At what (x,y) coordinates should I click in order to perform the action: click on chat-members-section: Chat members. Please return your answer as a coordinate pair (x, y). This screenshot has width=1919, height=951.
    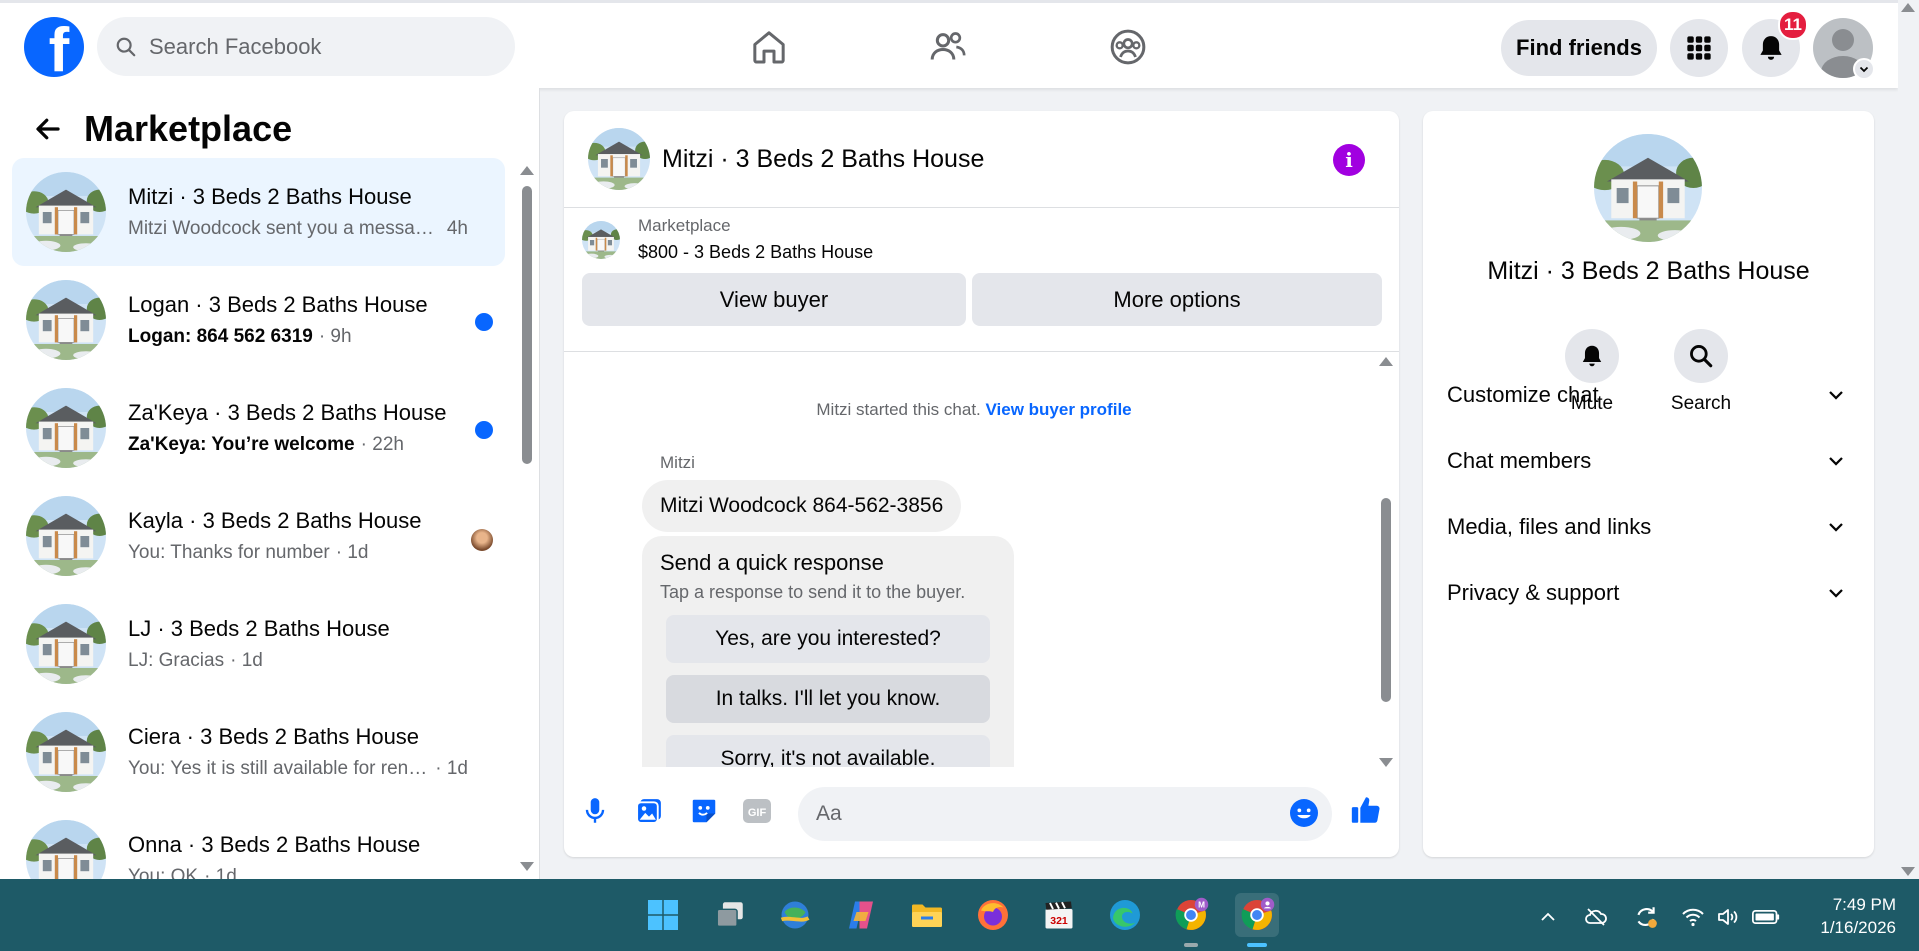
    Looking at the image, I should click on (1652, 461).